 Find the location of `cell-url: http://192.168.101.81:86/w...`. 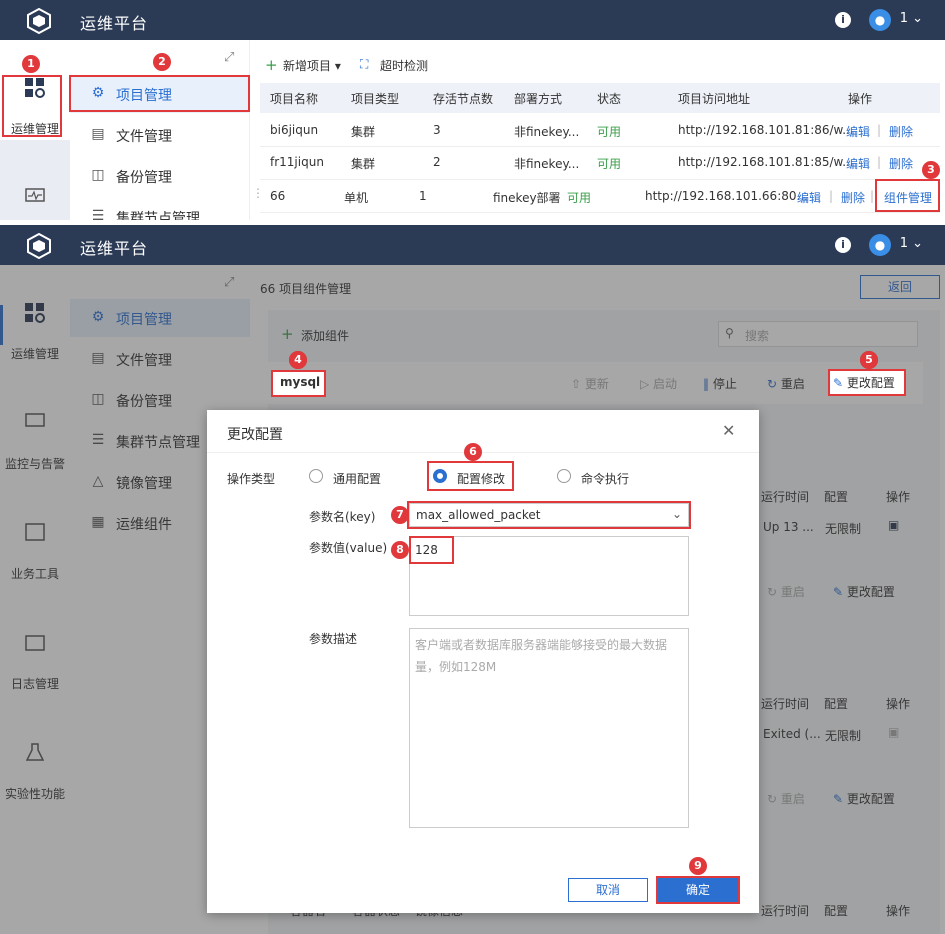

cell-url: http://192.168.101.81:86/w... is located at coordinates (766, 130).